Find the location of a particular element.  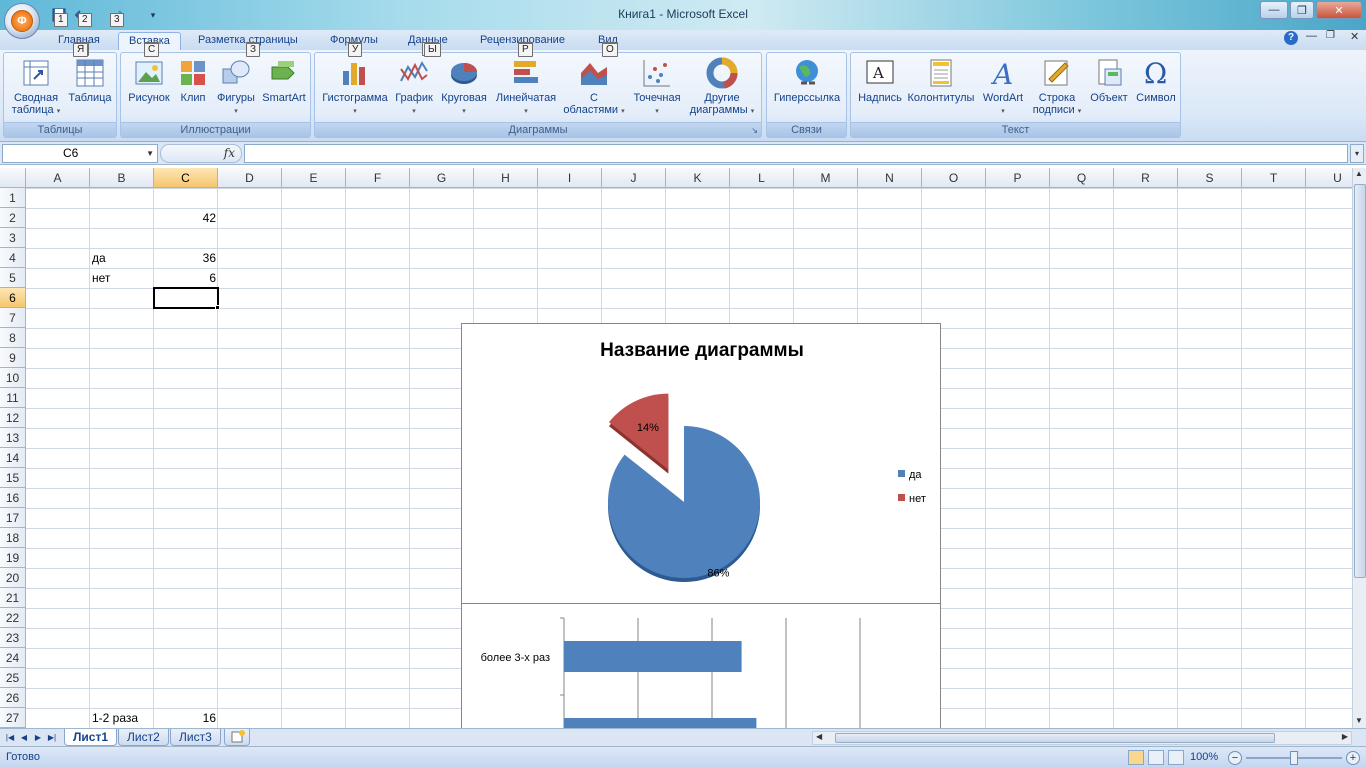

row-header-17: 17 is located at coordinates (13, 518).